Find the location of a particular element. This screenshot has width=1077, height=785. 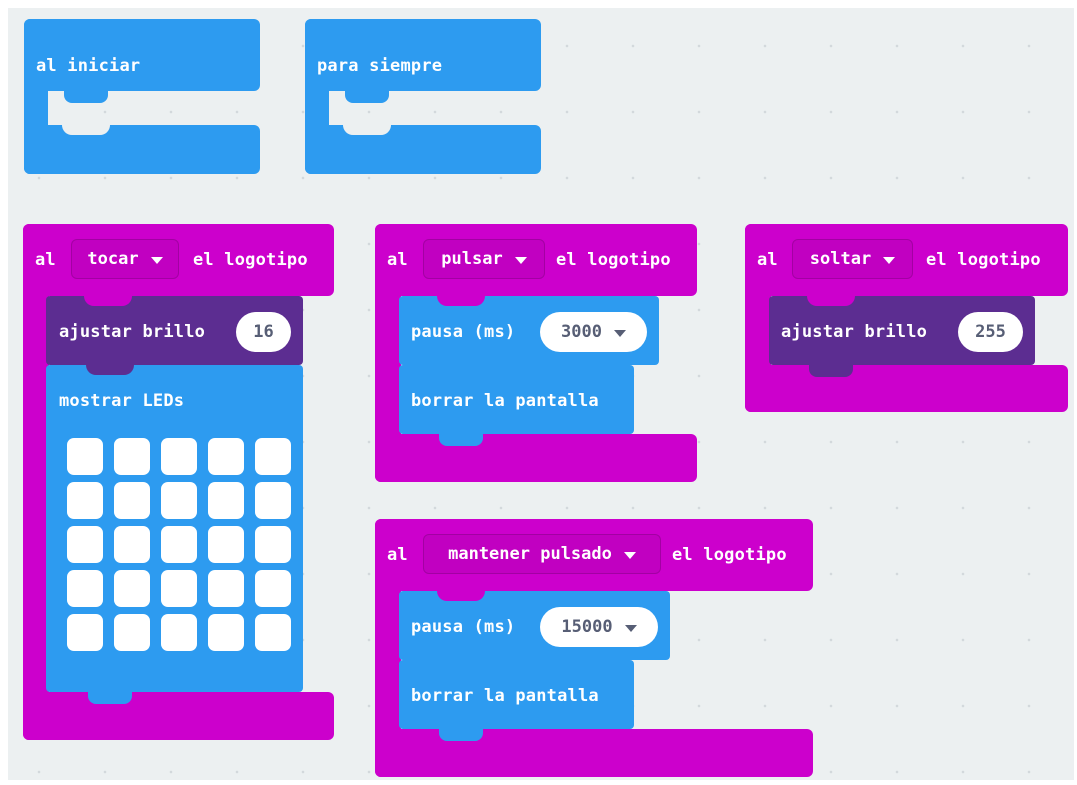

pause-value-2: 15000 is located at coordinates (587, 627).